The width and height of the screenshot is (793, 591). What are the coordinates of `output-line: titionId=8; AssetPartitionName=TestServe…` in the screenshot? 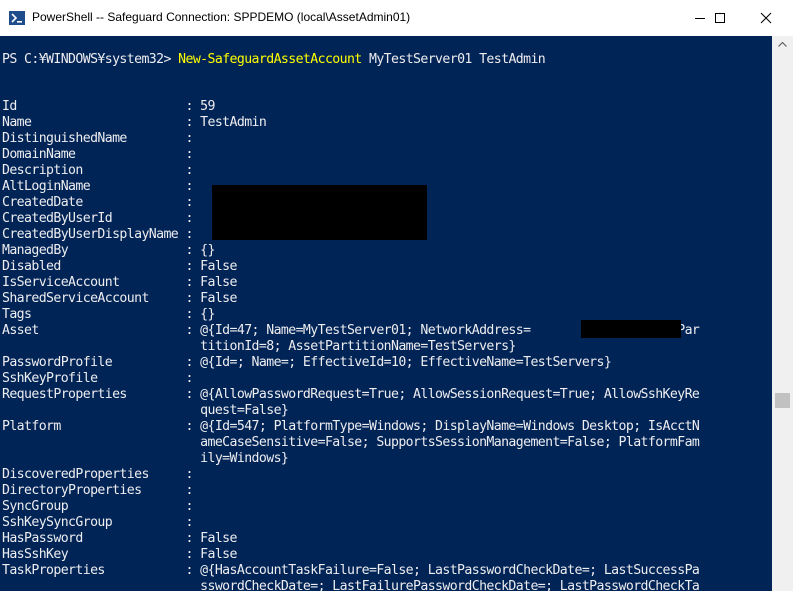 It's located at (259, 346).